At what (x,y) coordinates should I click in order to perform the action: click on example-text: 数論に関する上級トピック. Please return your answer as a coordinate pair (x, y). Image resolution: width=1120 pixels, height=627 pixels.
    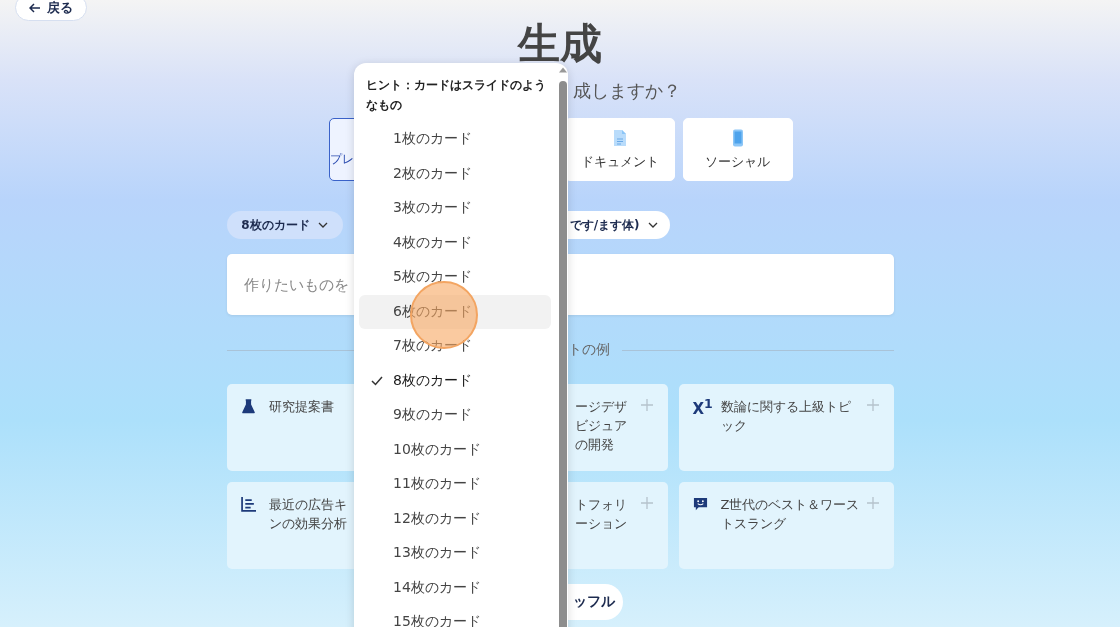
    Looking at the image, I should click on (786, 416).